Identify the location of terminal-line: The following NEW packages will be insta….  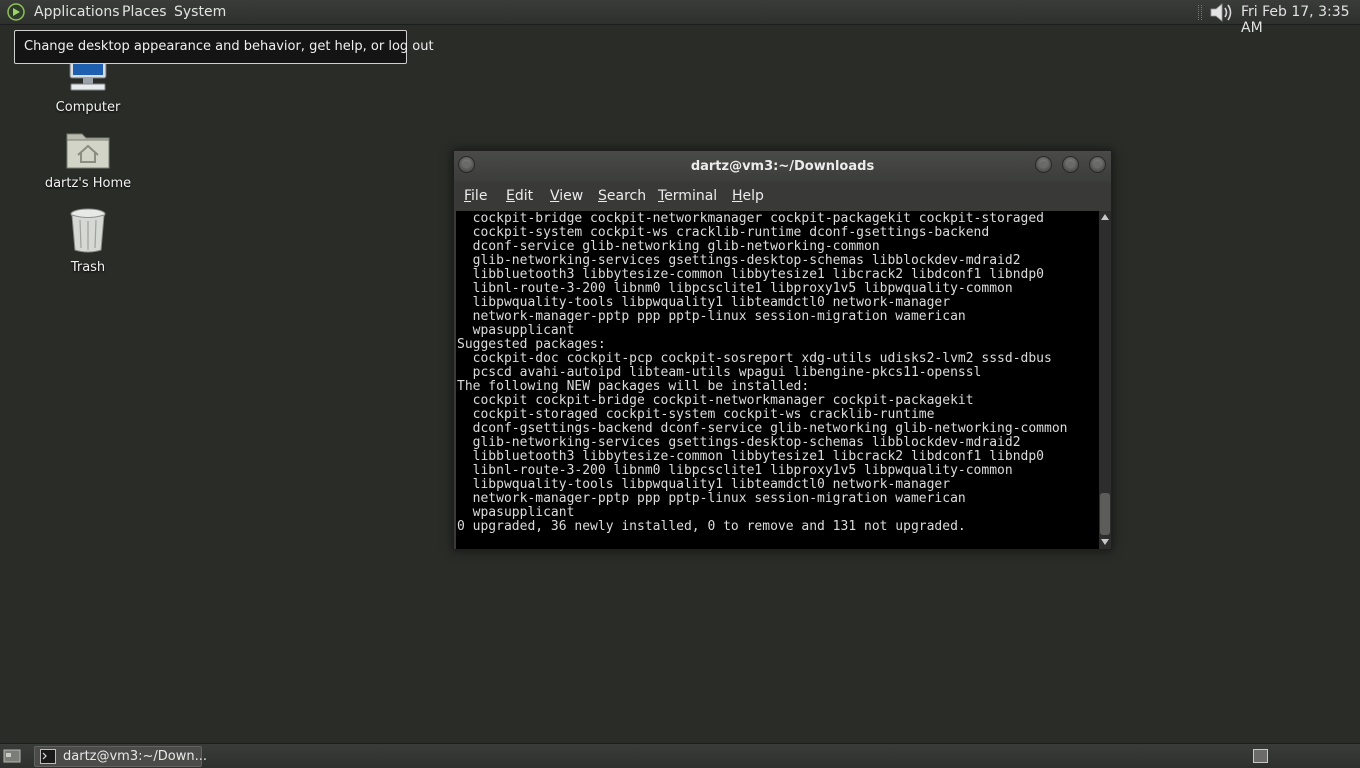
(633, 386).